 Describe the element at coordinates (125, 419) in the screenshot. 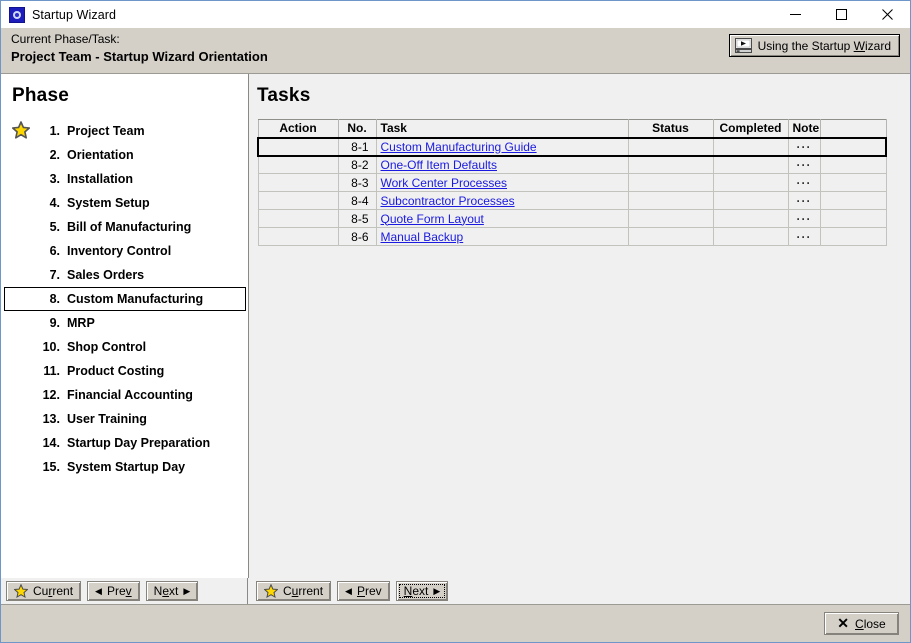

I see `phase-item-user-training: 13. User Training` at that location.